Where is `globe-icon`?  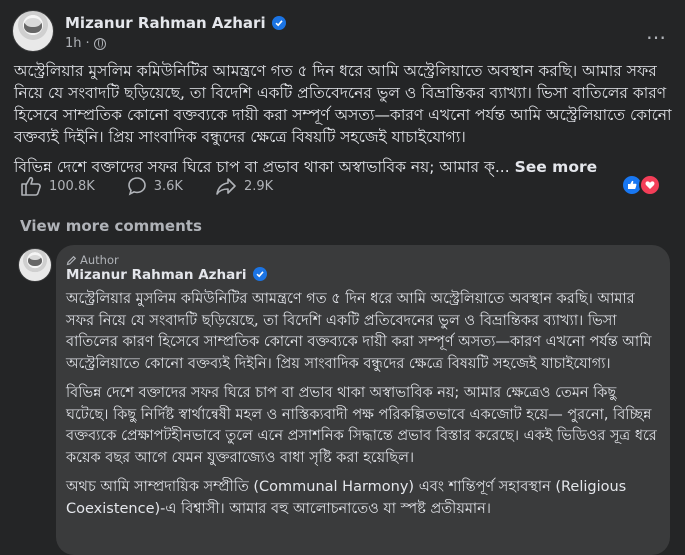
globe-icon is located at coordinates (99, 43).